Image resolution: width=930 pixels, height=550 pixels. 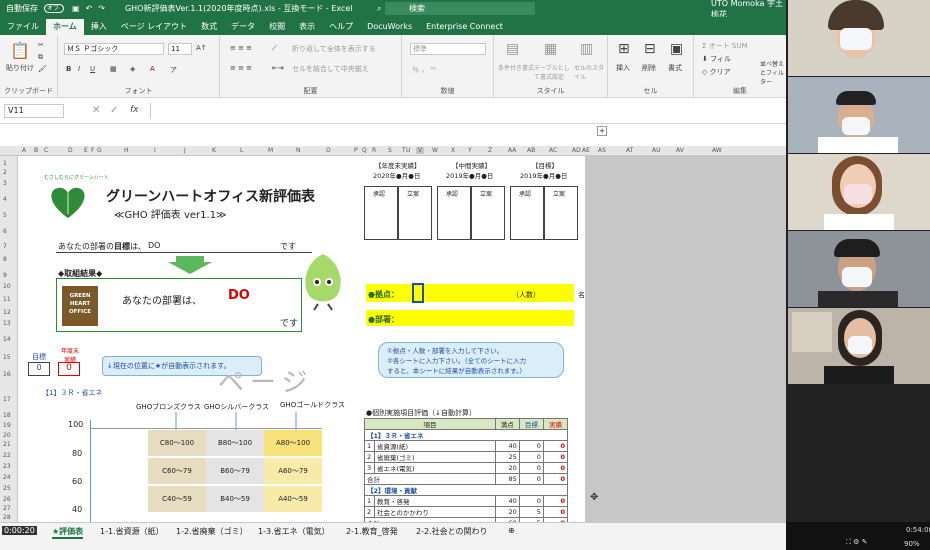 I want to click on sign-box-6: 立案, so click(x=561, y=213).